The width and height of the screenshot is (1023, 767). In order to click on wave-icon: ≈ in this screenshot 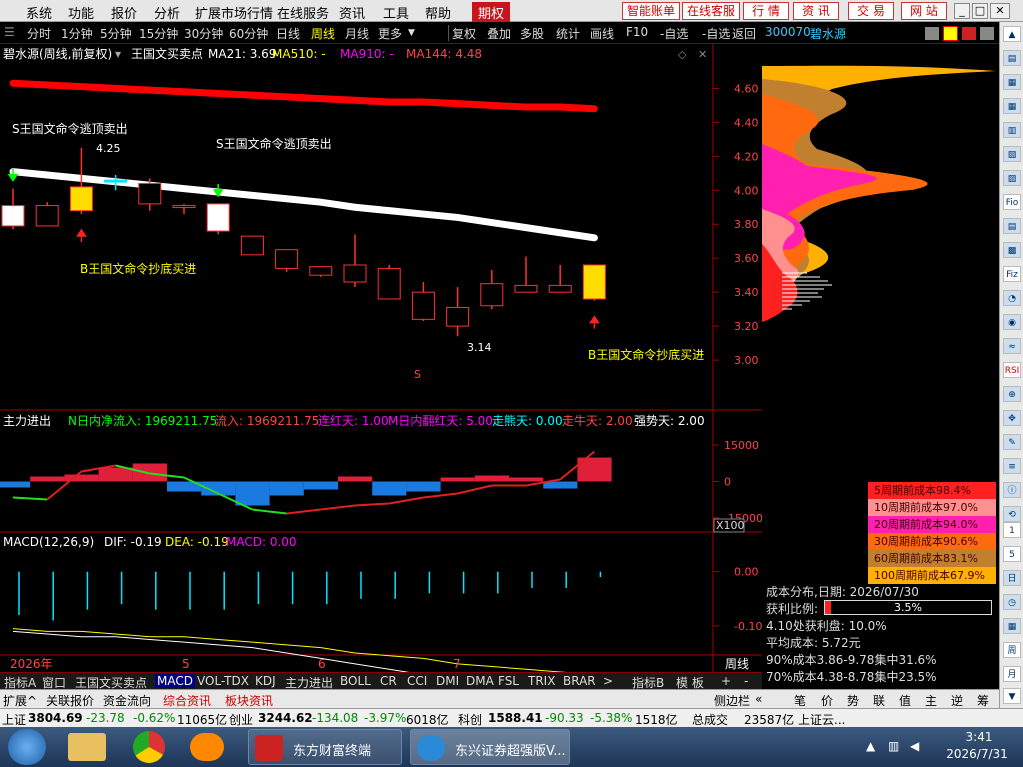, I will do `click(1012, 346)`.